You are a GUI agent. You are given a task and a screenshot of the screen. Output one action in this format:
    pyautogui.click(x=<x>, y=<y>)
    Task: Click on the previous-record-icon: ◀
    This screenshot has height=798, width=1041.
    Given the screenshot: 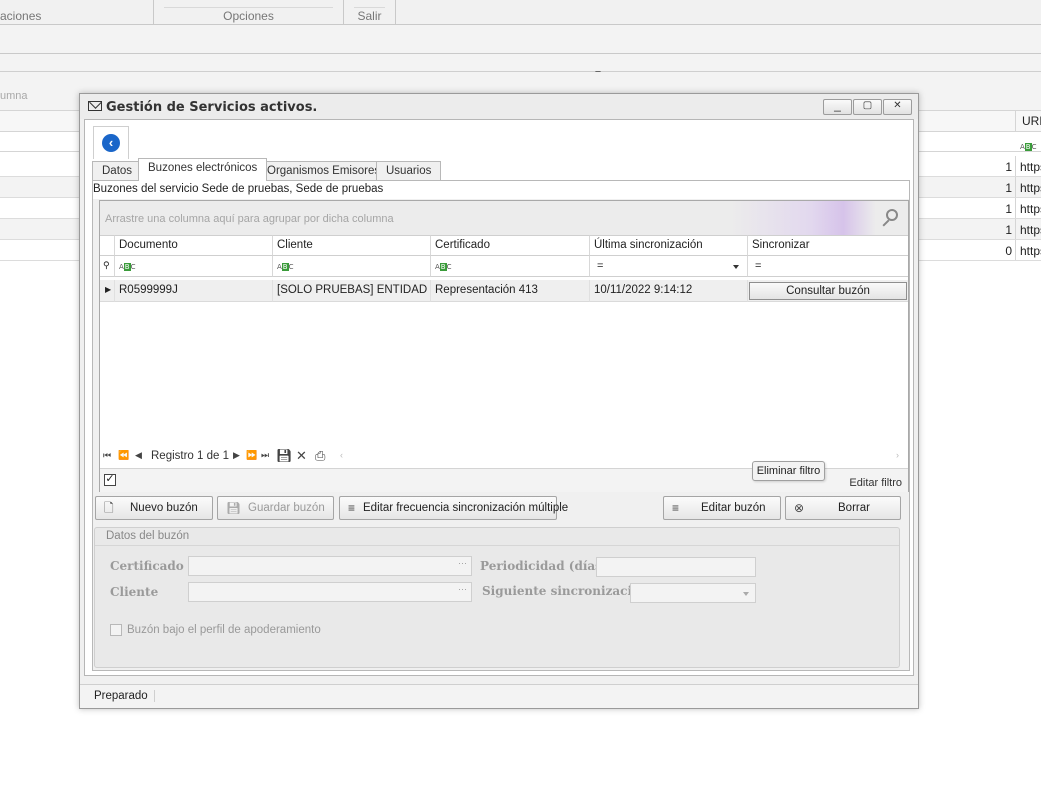 What is the action you would take?
    pyautogui.click(x=138, y=455)
    